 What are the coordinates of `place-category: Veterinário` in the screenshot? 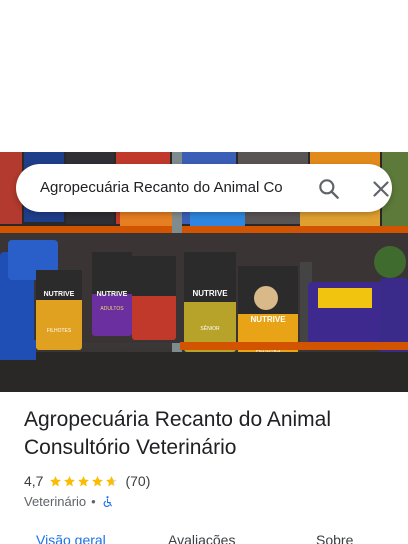 It's located at (55, 501).